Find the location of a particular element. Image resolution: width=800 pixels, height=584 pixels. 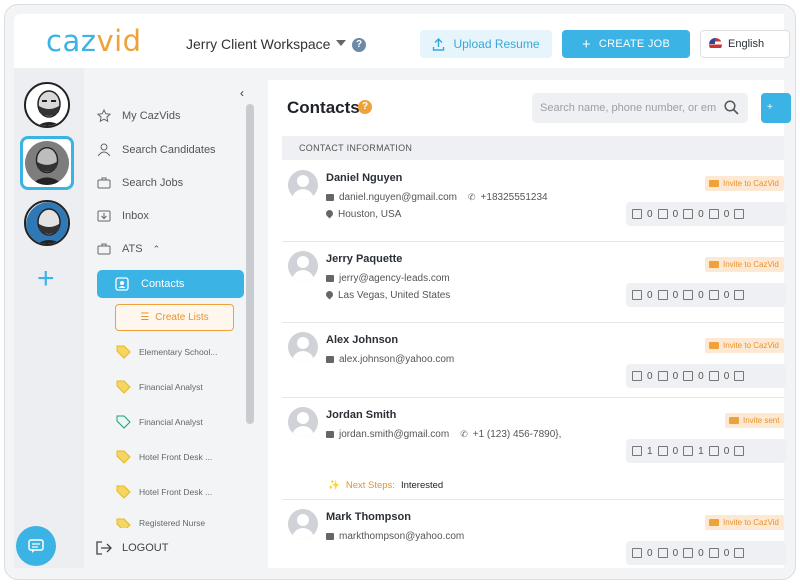

contact-name: Daniel Nguyen is located at coordinates (364, 178).